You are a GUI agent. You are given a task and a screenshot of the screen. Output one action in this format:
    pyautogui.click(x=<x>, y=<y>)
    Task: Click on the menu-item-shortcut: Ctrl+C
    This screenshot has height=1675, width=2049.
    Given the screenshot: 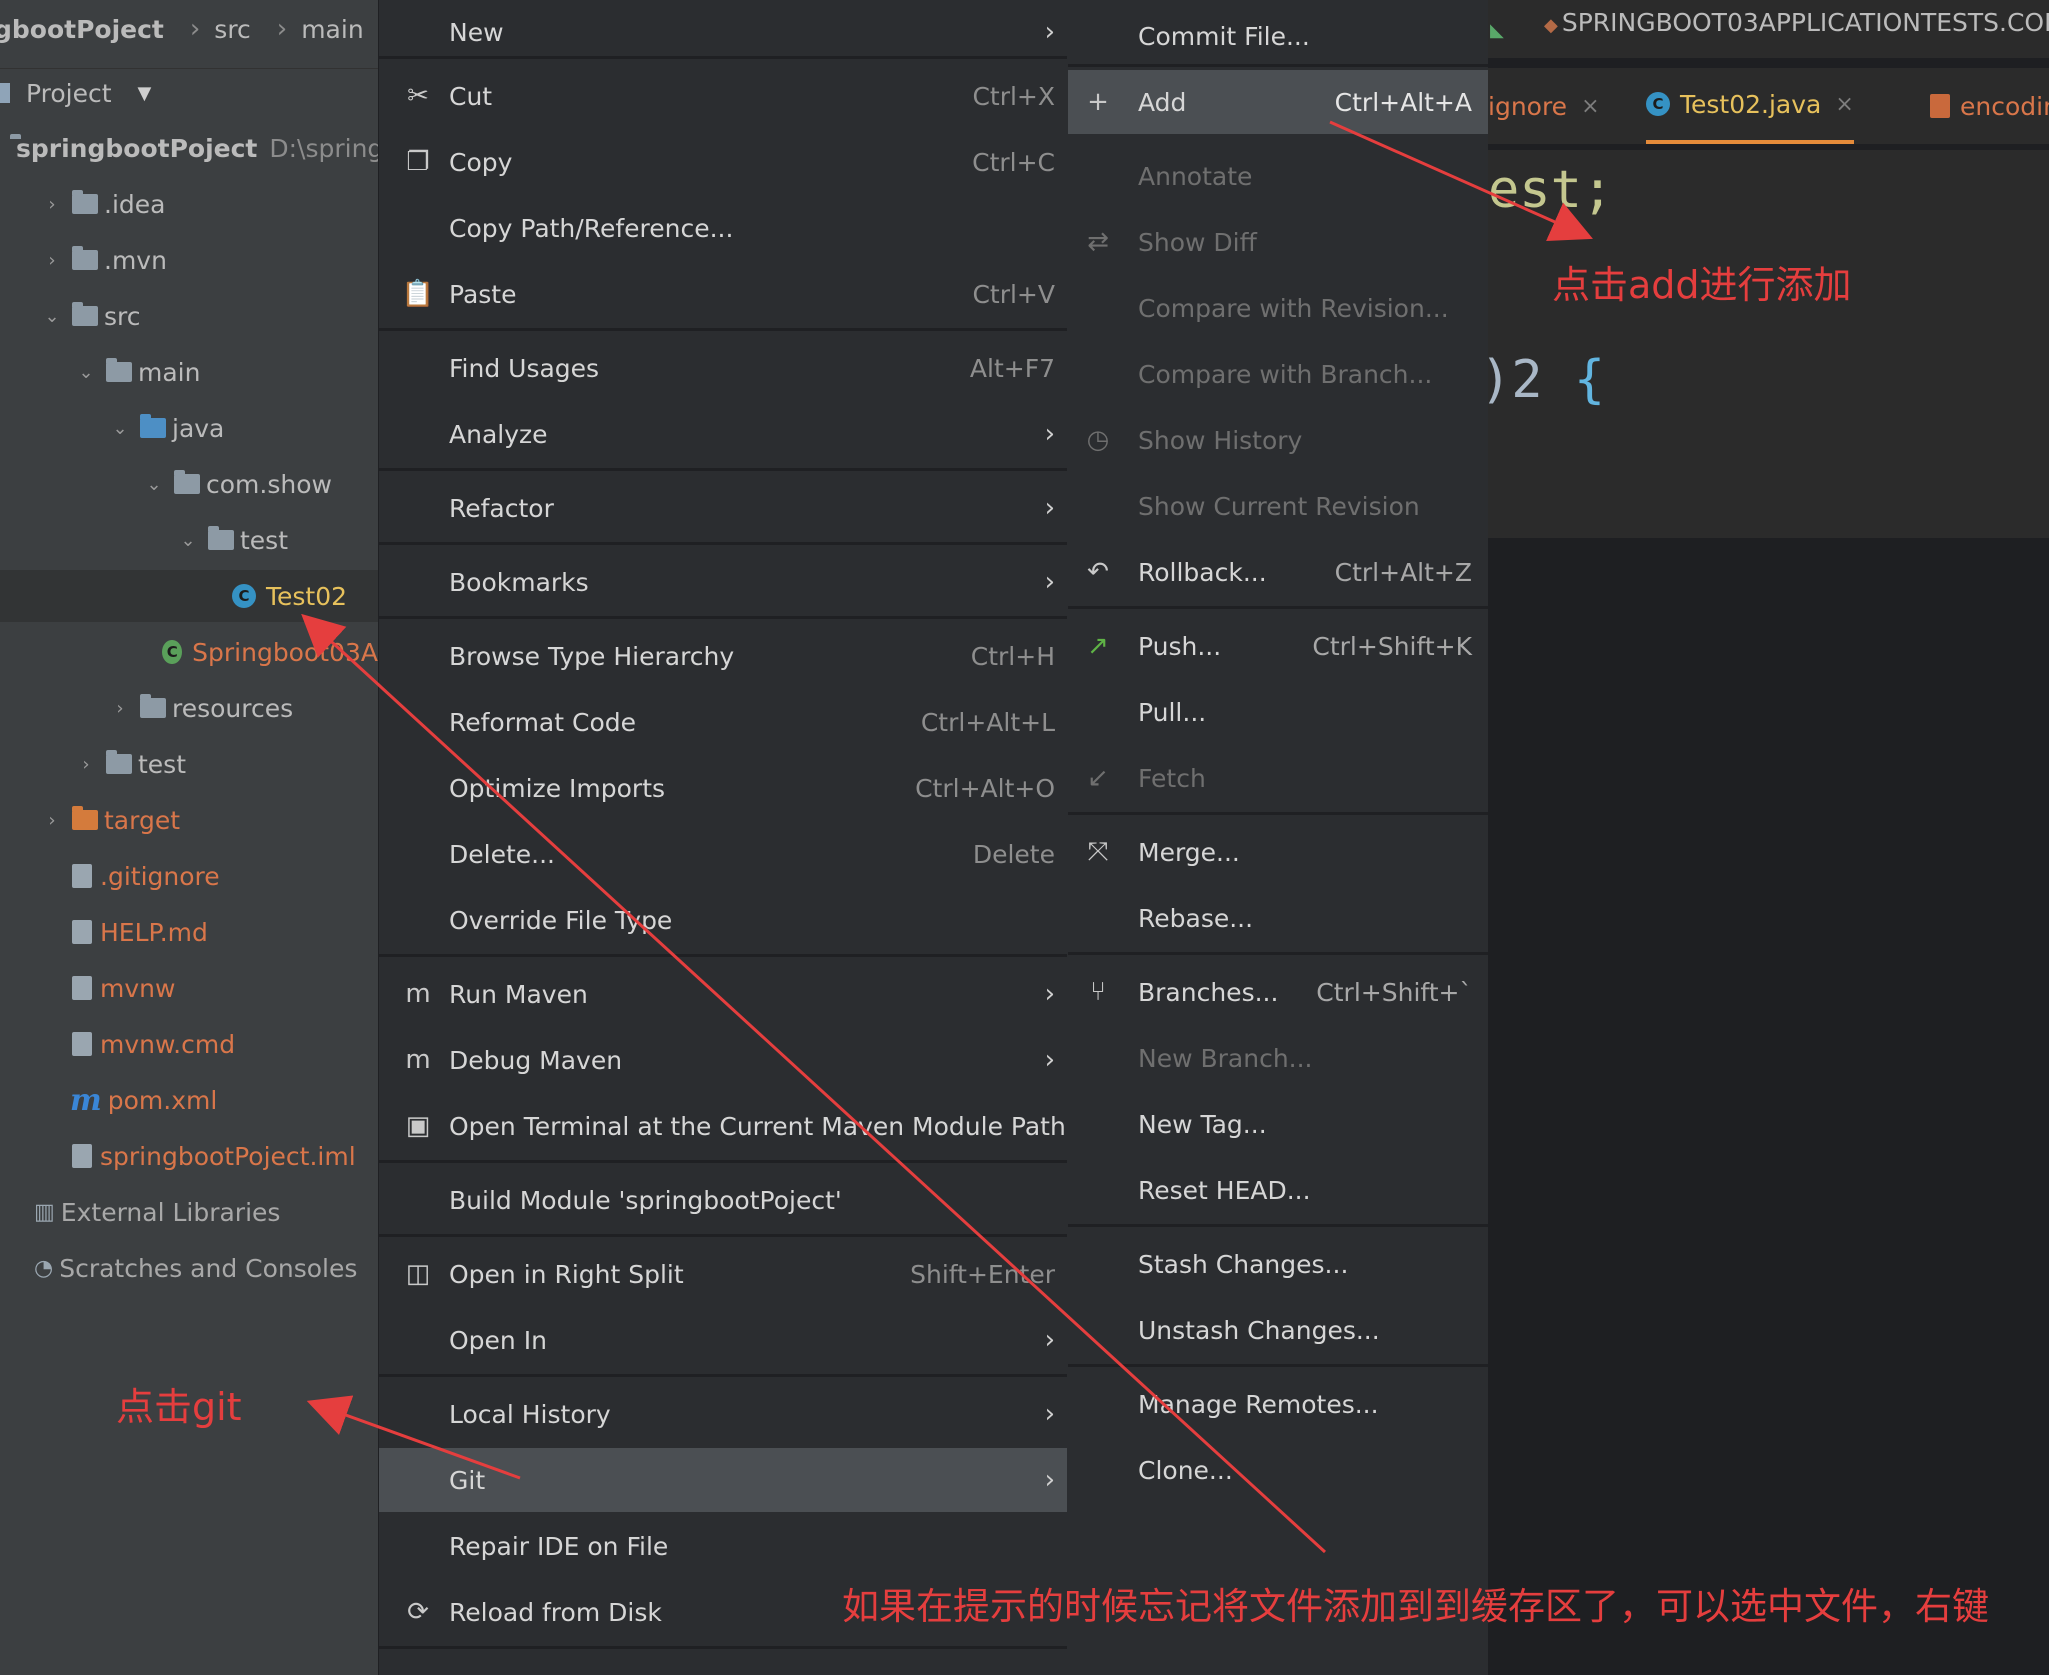 What is the action you would take?
    pyautogui.click(x=1013, y=162)
    